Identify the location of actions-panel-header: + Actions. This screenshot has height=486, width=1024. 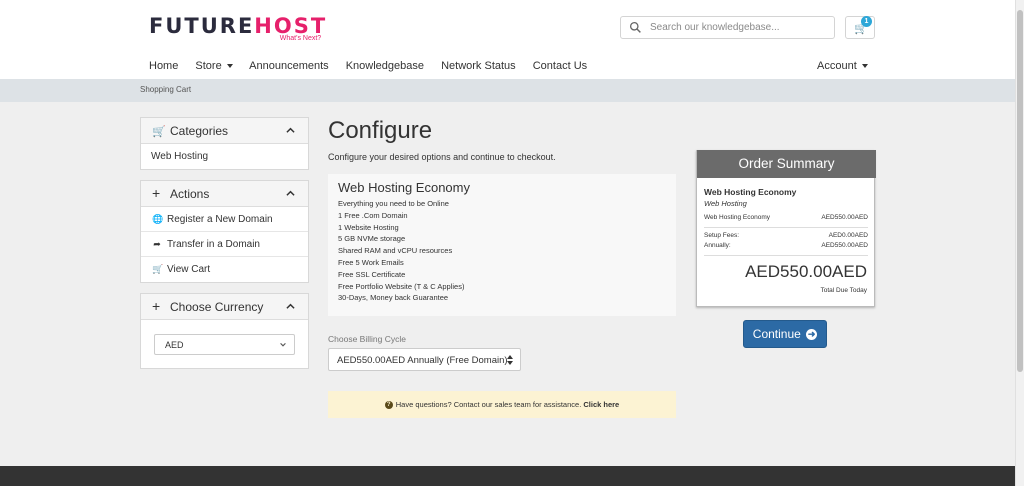
(224, 194).